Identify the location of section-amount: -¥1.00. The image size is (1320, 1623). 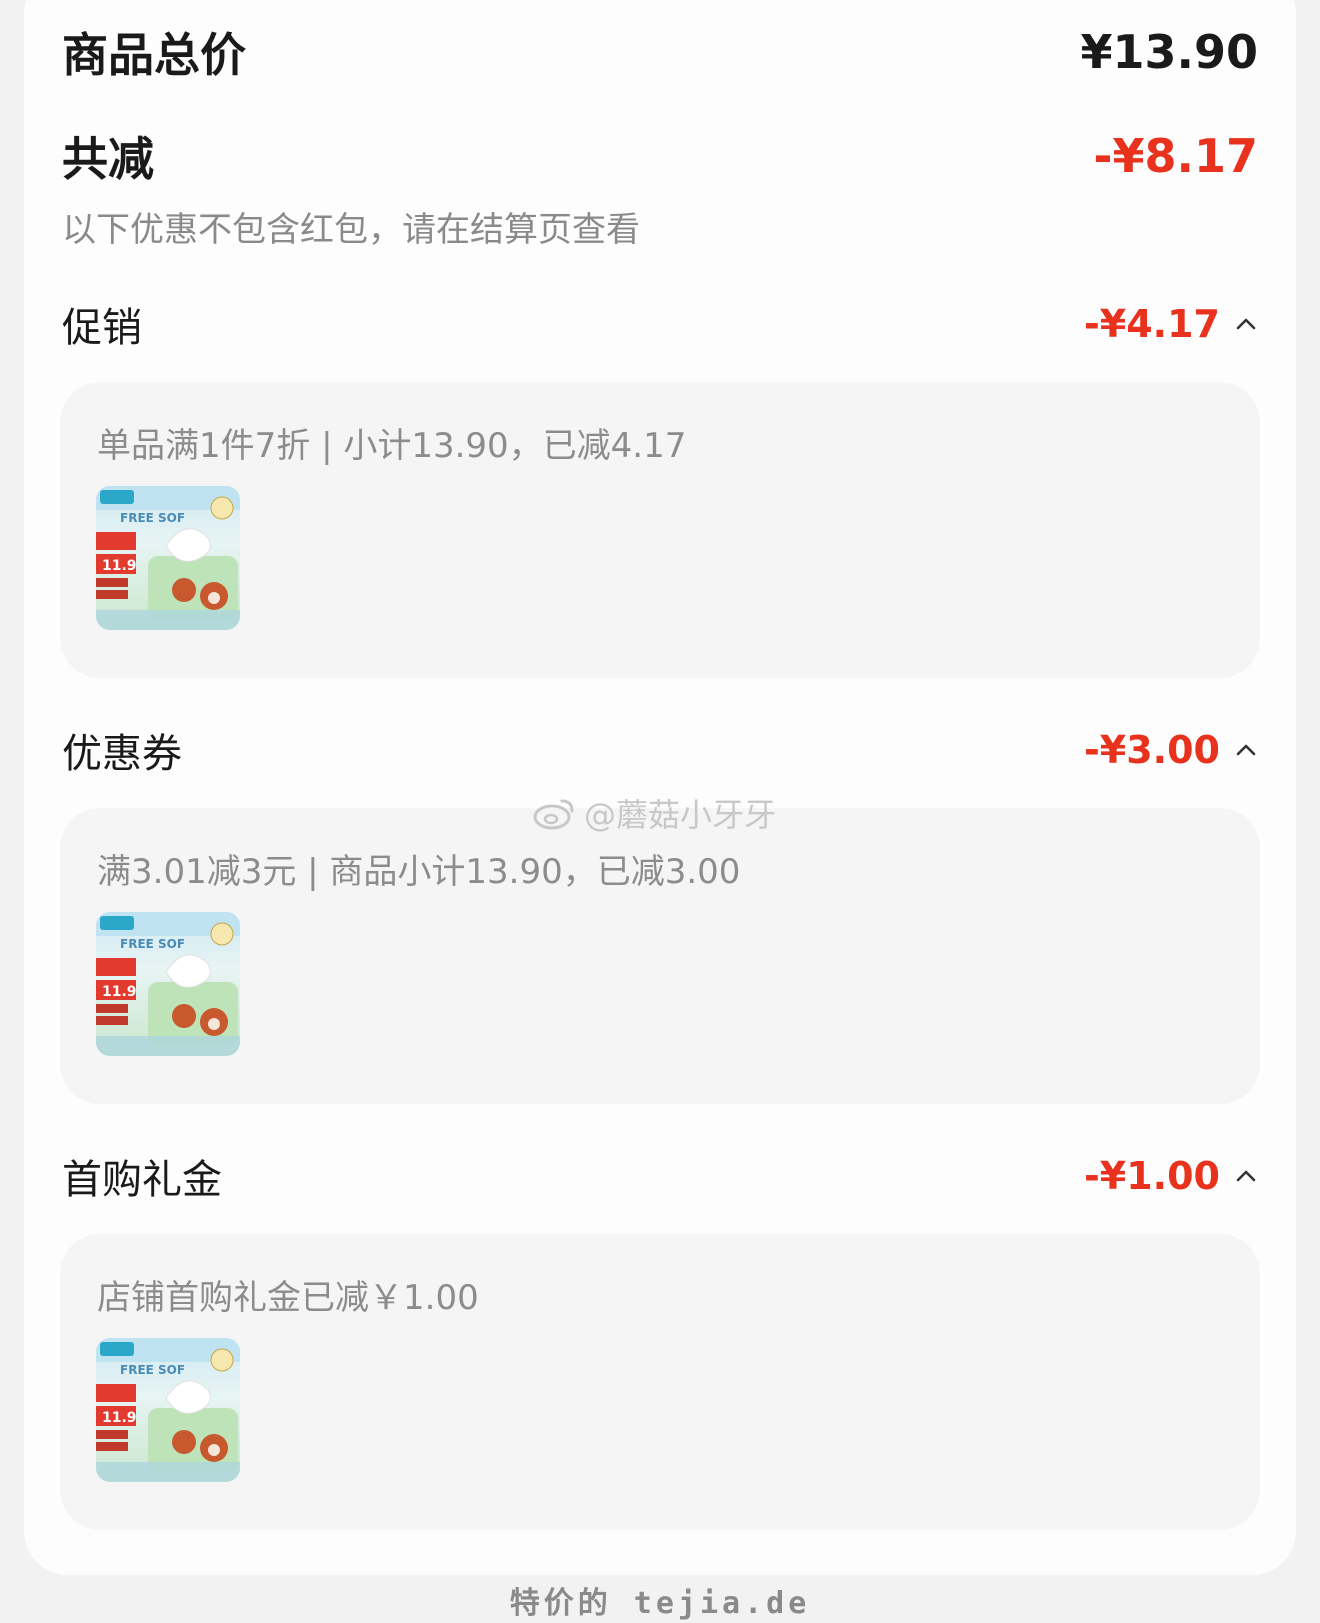
(1152, 1176).